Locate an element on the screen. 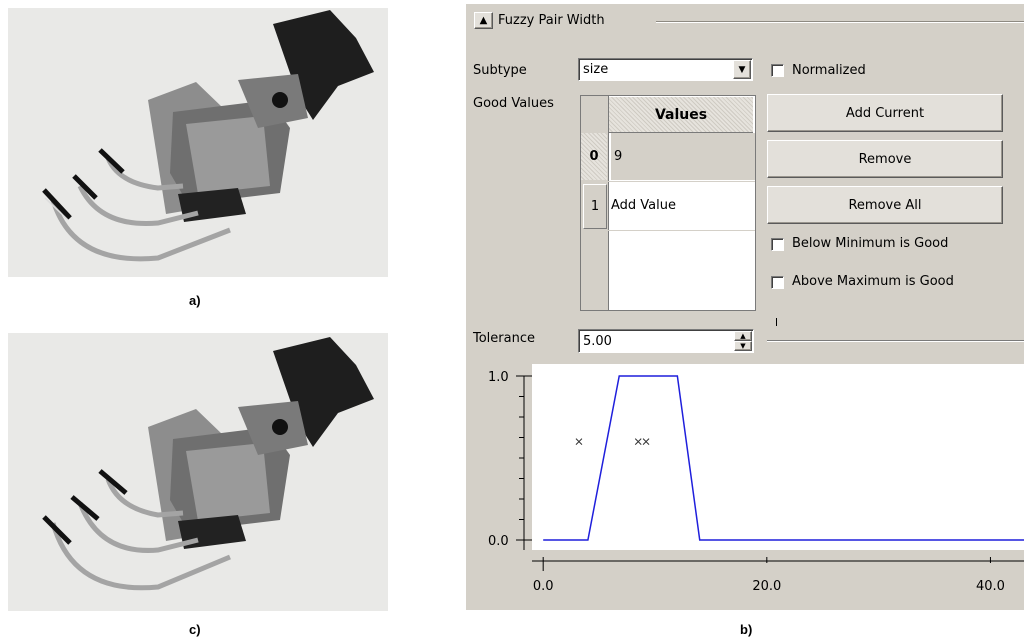 The width and height of the screenshot is (1024, 644). tolerance-spinner: 5.00 ▲ ▼ is located at coordinates (666, 341).